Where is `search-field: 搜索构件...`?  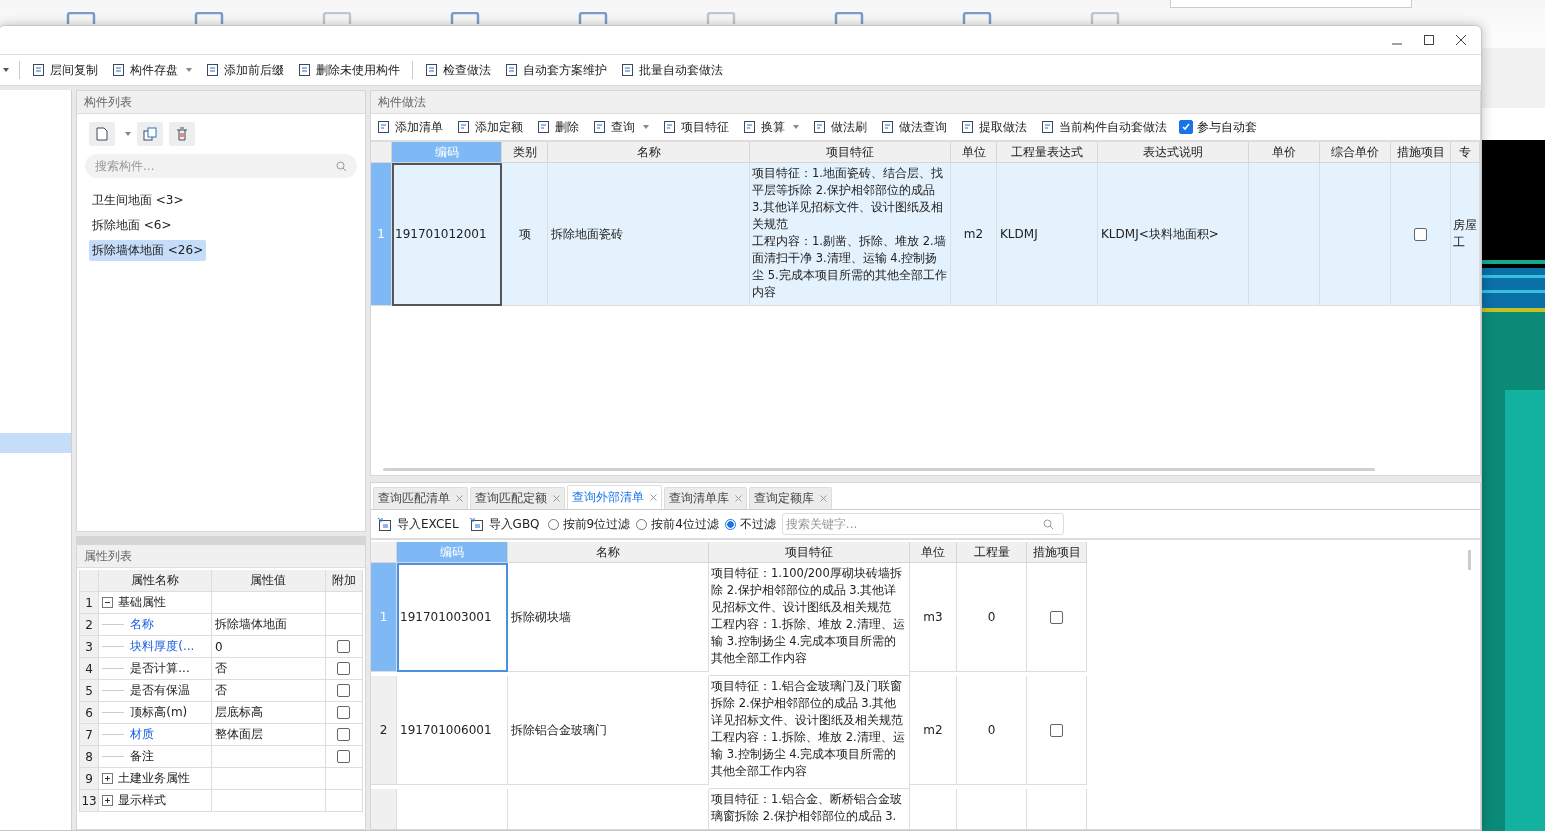 search-field: 搜索构件... is located at coordinates (221, 166).